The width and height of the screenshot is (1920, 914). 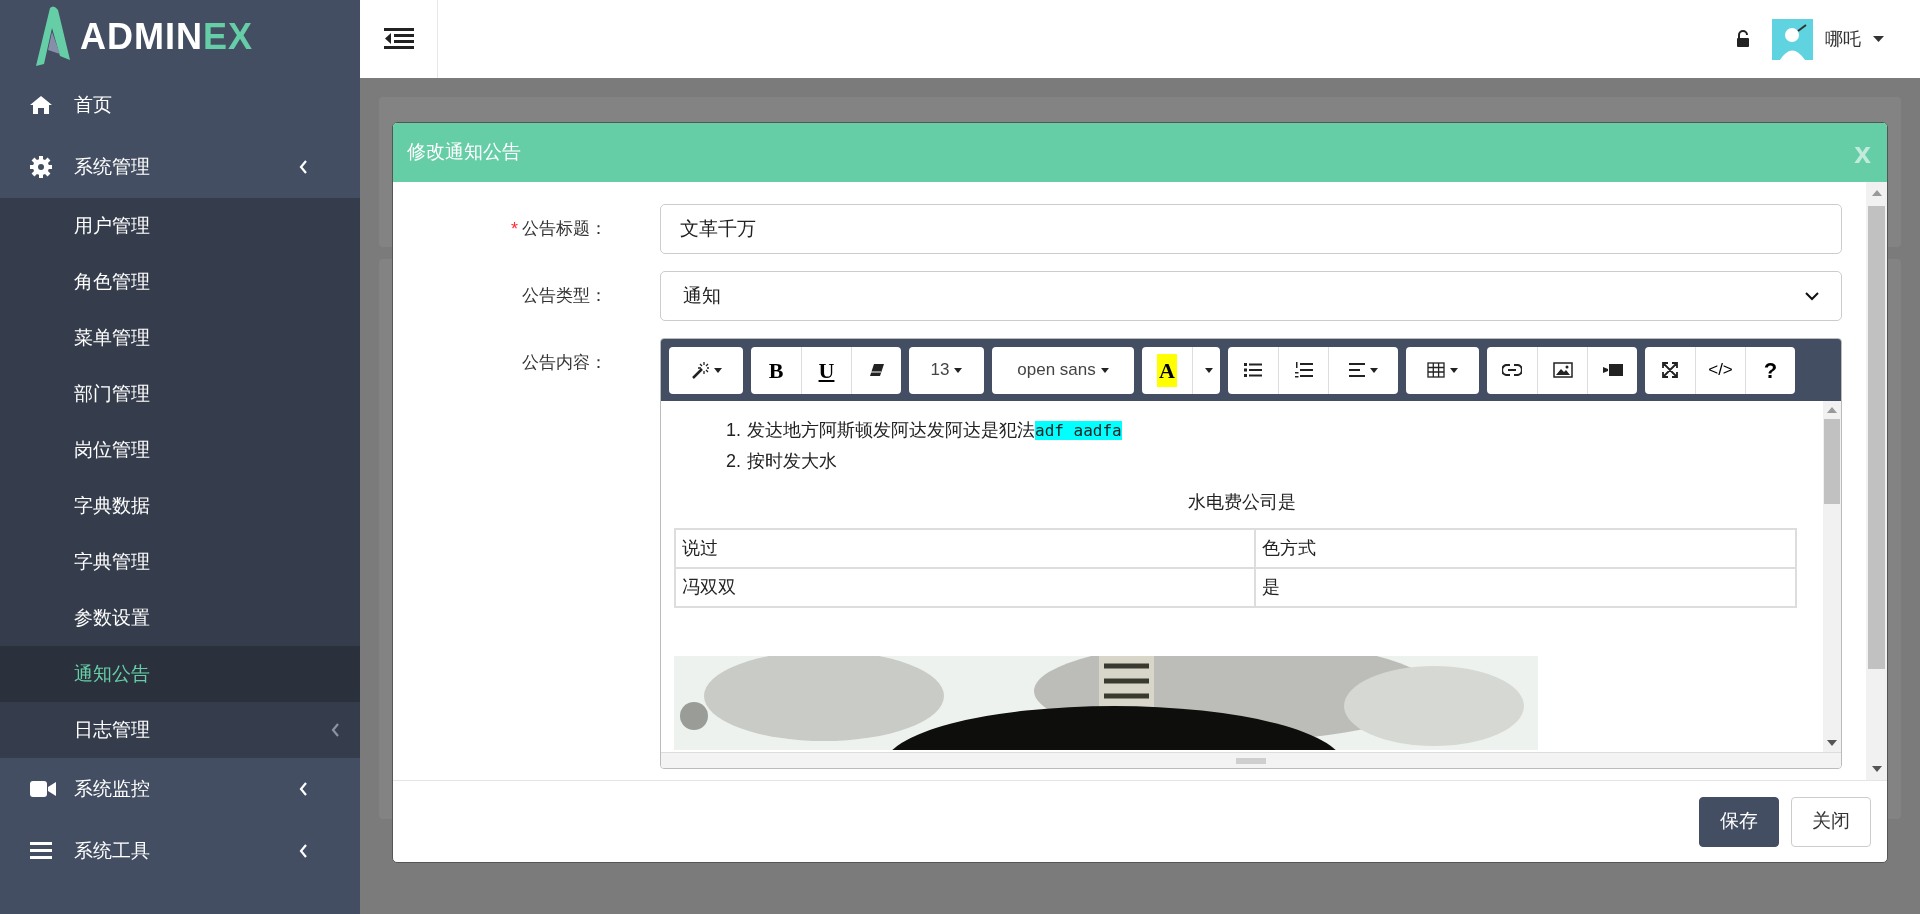 I want to click on text-input: 文革千万, so click(x=1251, y=229).